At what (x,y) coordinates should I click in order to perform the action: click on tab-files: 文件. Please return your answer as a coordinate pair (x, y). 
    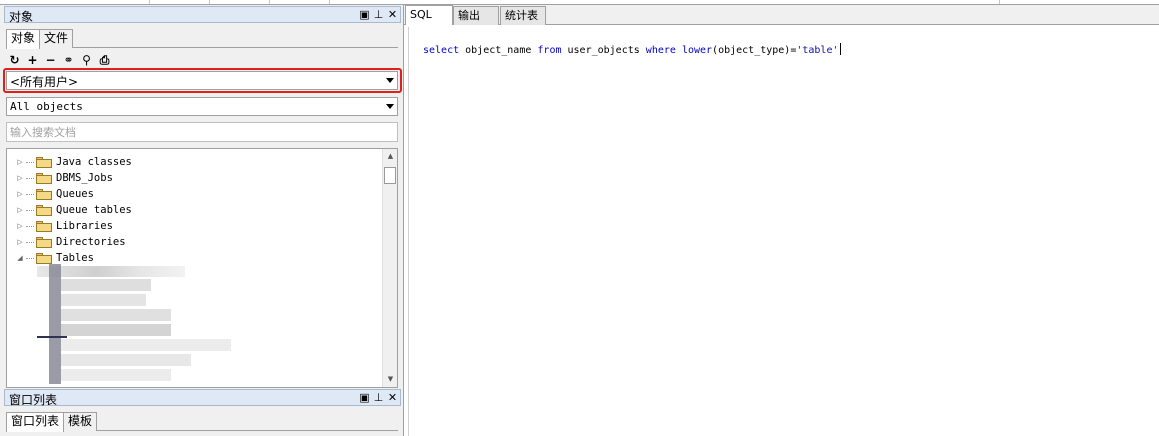
    Looking at the image, I should click on (56, 38).